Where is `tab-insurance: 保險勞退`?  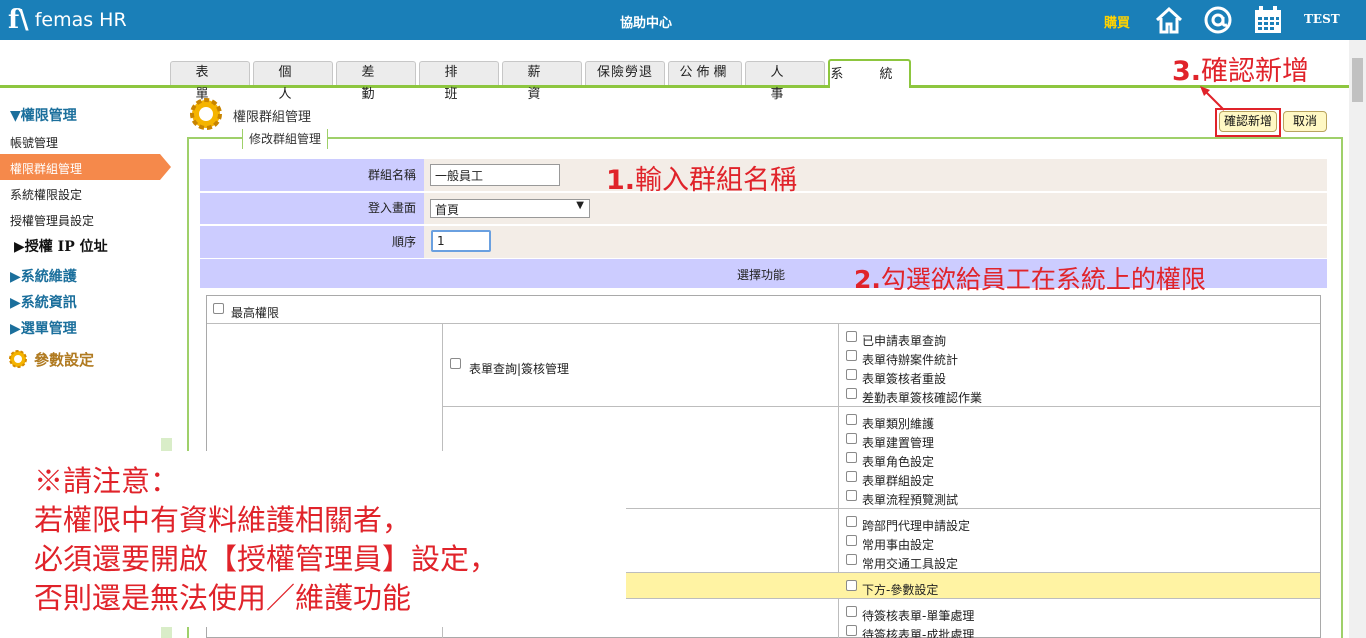
tab-insurance: 保險勞退 is located at coordinates (625, 73).